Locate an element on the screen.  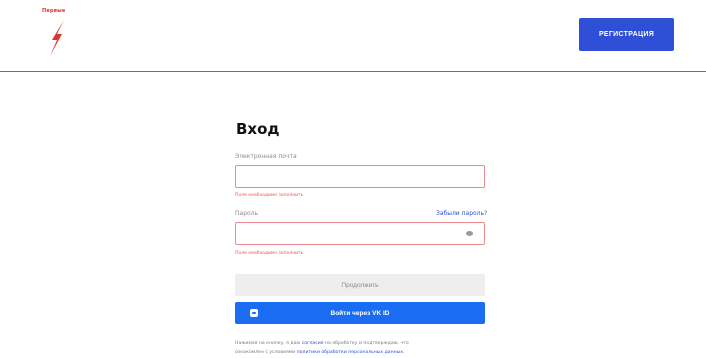
logo: Первые is located at coordinates (60, 33).